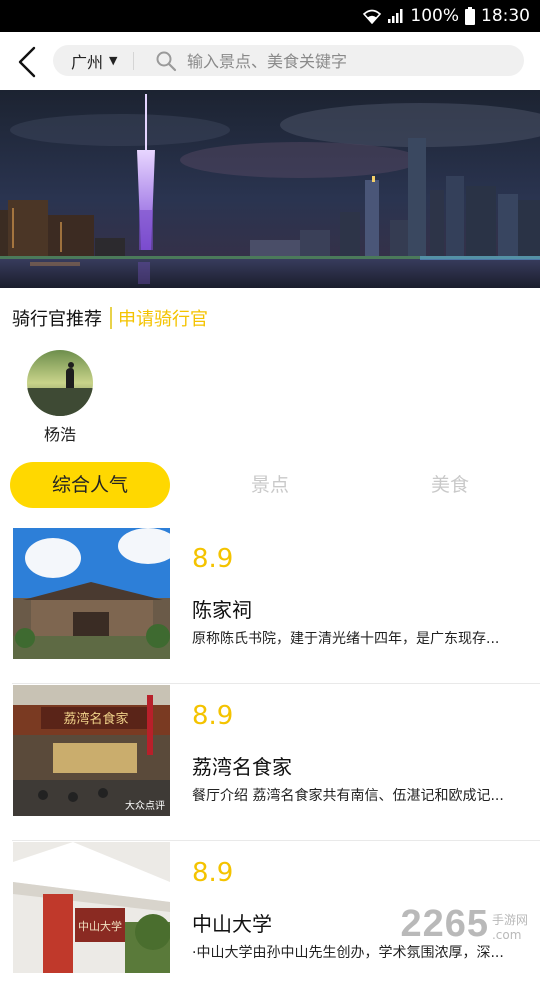  Describe the element at coordinates (434, 16) in the screenshot. I see `battery-percent: 100%` at that location.